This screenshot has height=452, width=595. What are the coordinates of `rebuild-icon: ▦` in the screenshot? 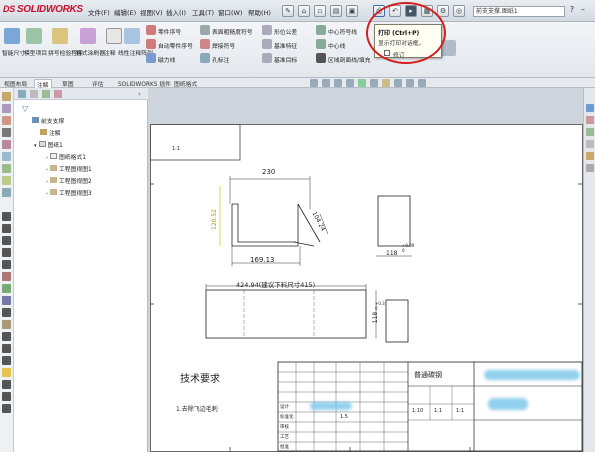 It's located at (427, 11).